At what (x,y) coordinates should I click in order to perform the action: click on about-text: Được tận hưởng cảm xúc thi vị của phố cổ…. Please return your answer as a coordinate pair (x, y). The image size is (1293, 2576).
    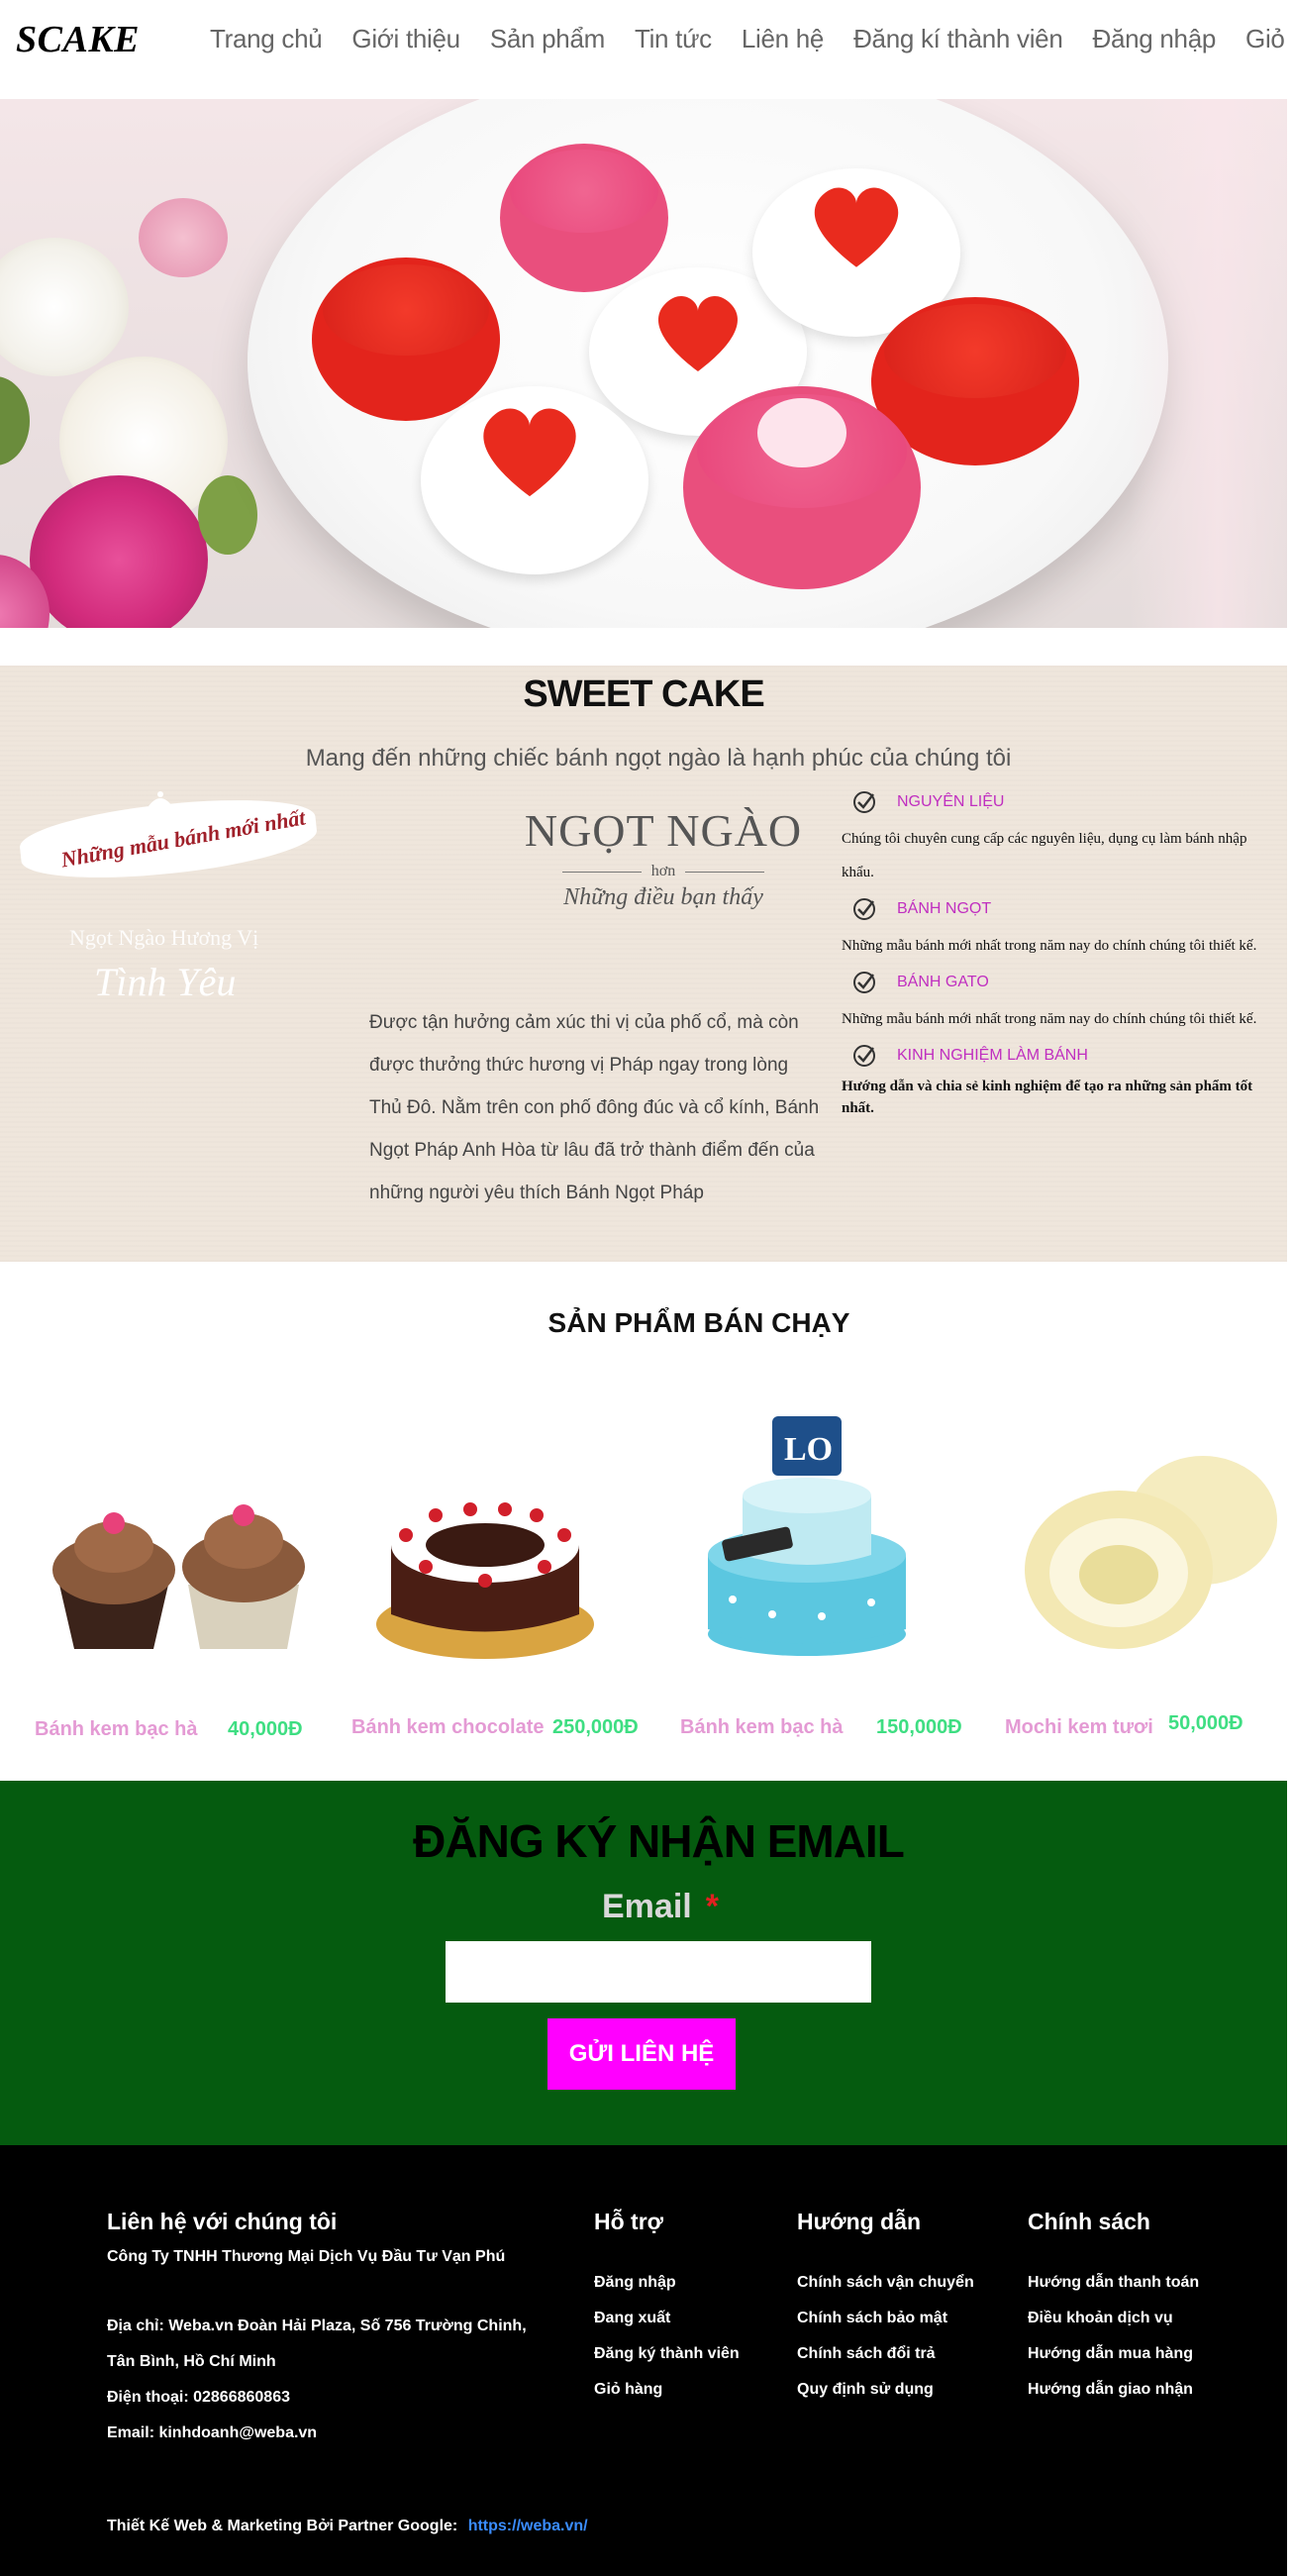
    Looking at the image, I should click on (594, 1107).